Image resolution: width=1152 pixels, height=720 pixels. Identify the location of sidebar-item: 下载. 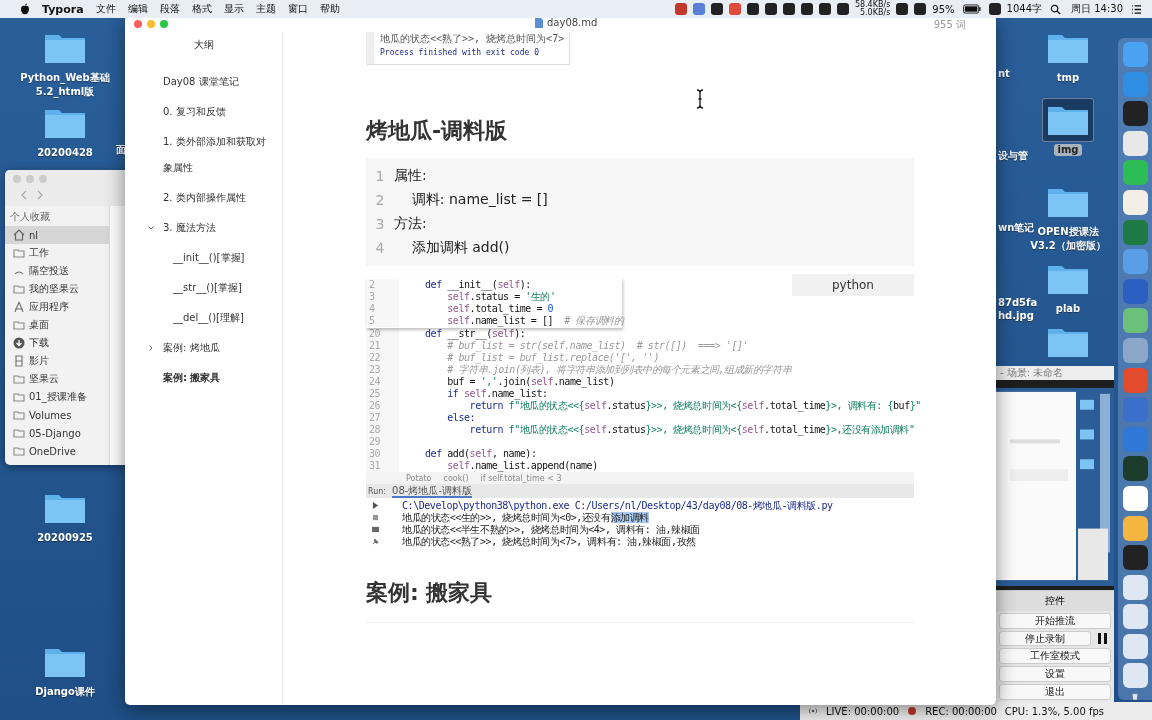
(57, 343).